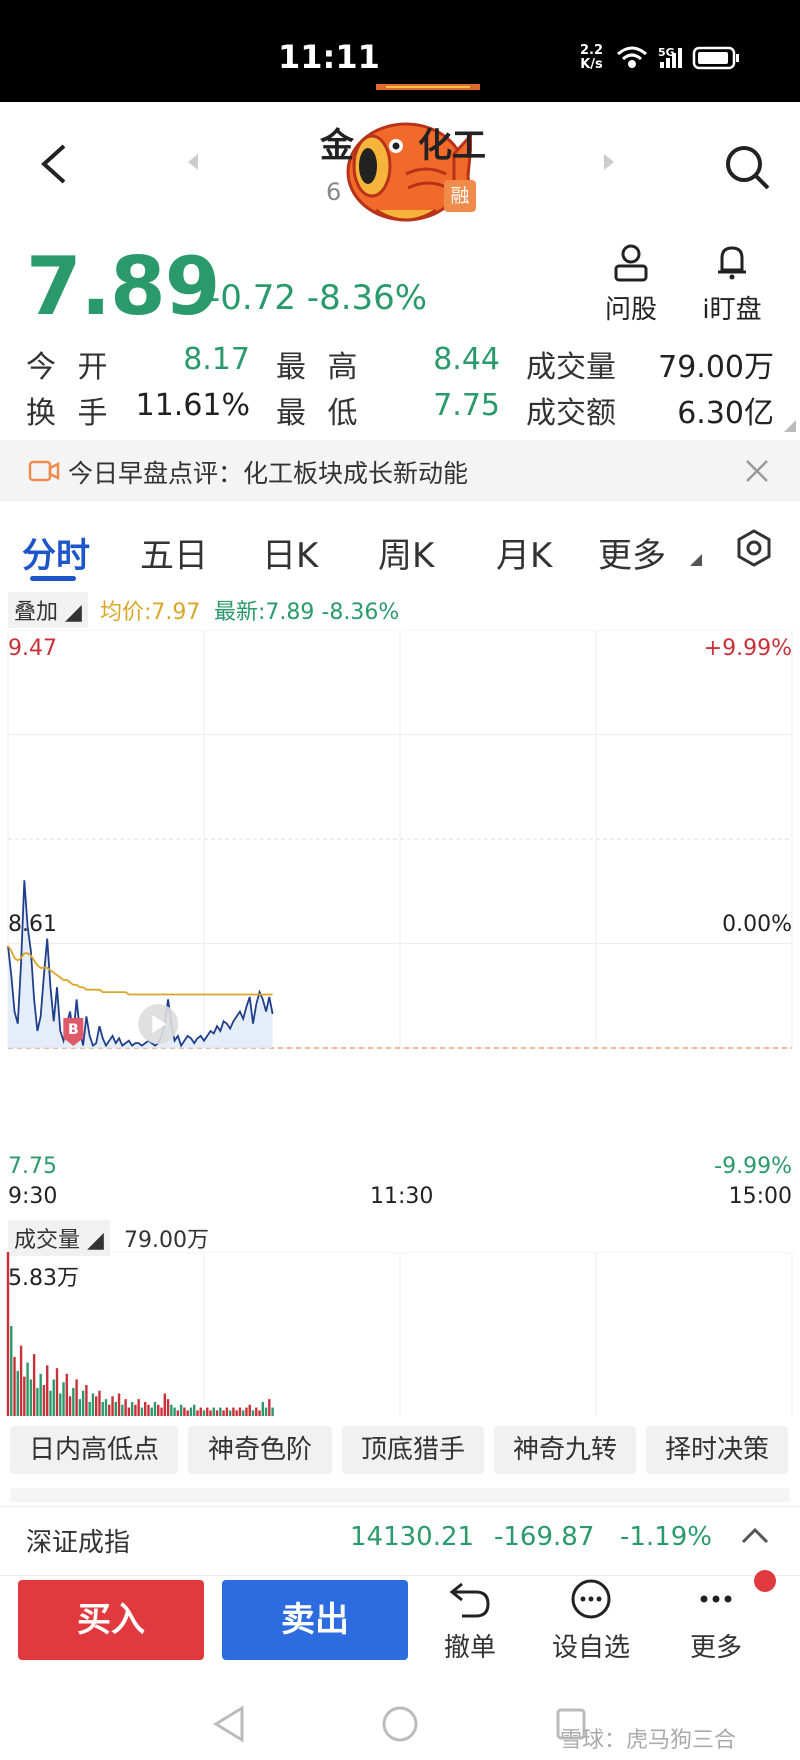 The image size is (800, 1760). Describe the element at coordinates (678, 58) in the screenshot. I see `status-icons: 5G` at that location.